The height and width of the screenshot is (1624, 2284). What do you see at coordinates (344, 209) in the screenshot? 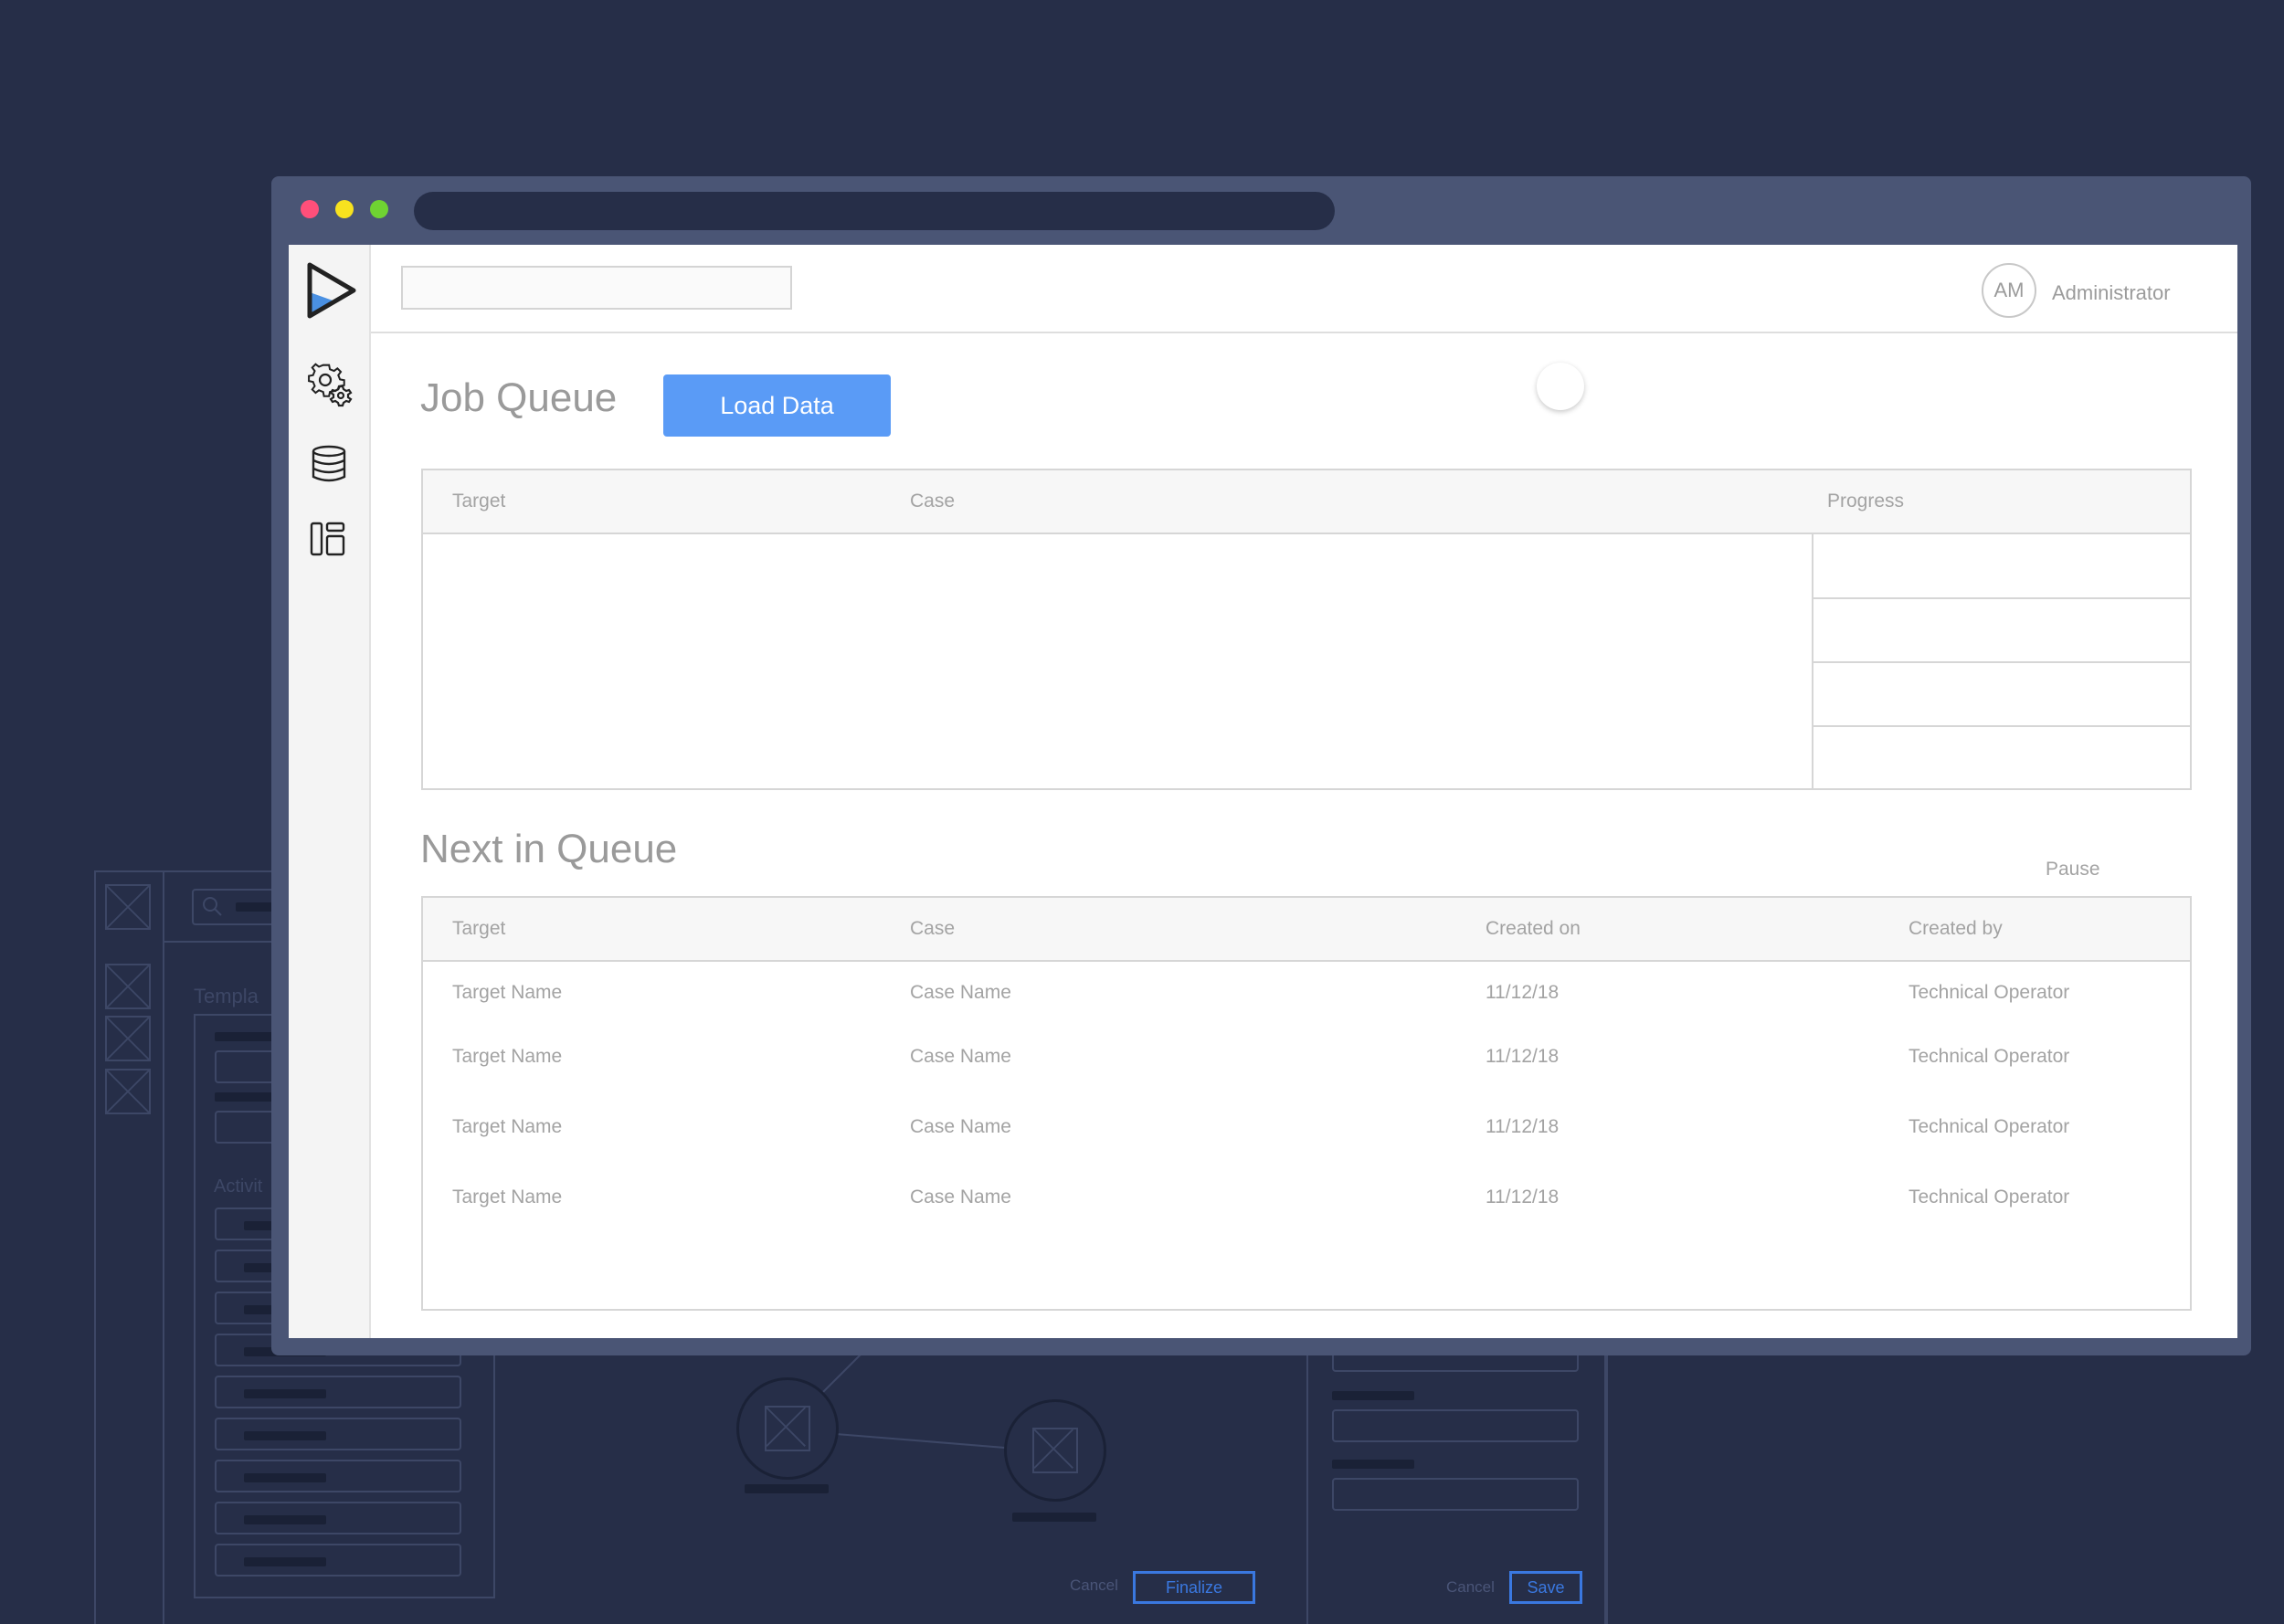
I see `minimize-window-button` at bounding box center [344, 209].